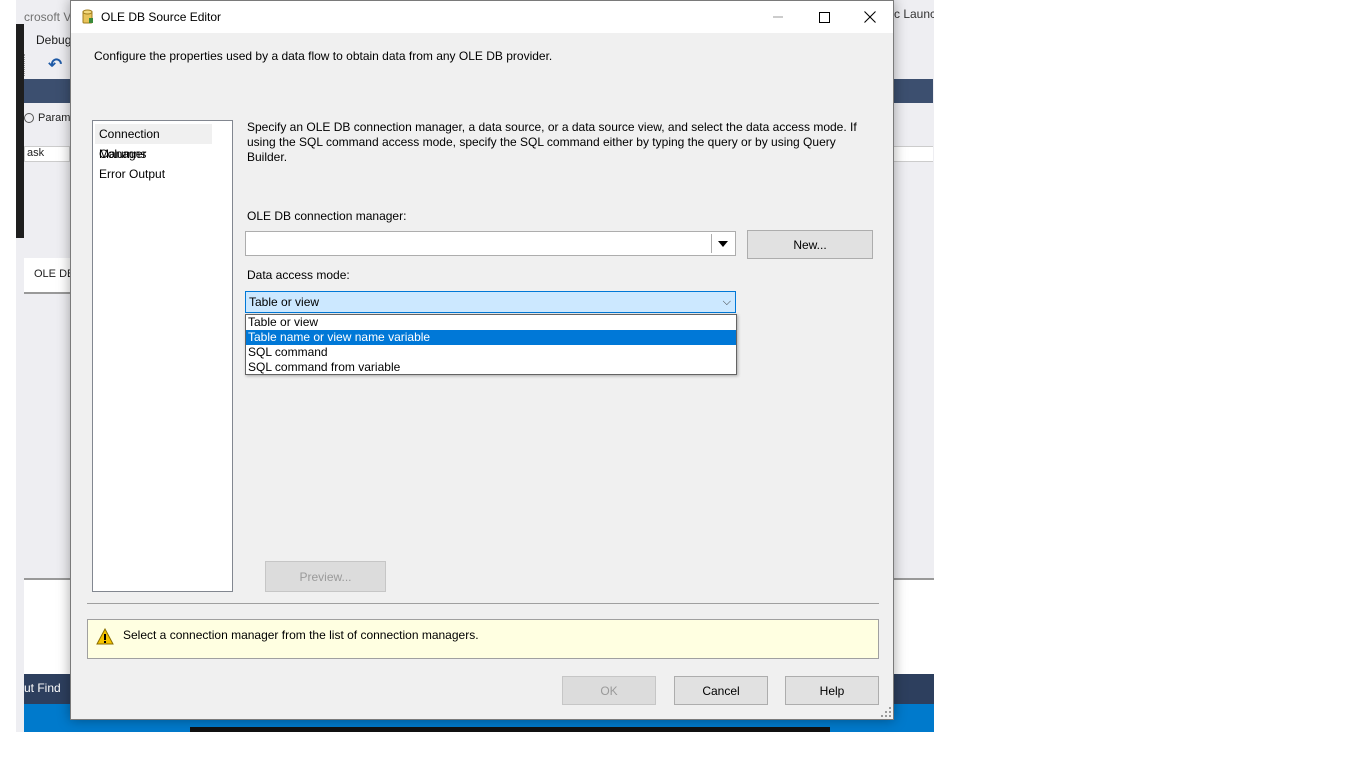 The width and height of the screenshot is (1366, 768). What do you see at coordinates (47, 91) in the screenshot?
I see `background-dark-bar` at bounding box center [47, 91].